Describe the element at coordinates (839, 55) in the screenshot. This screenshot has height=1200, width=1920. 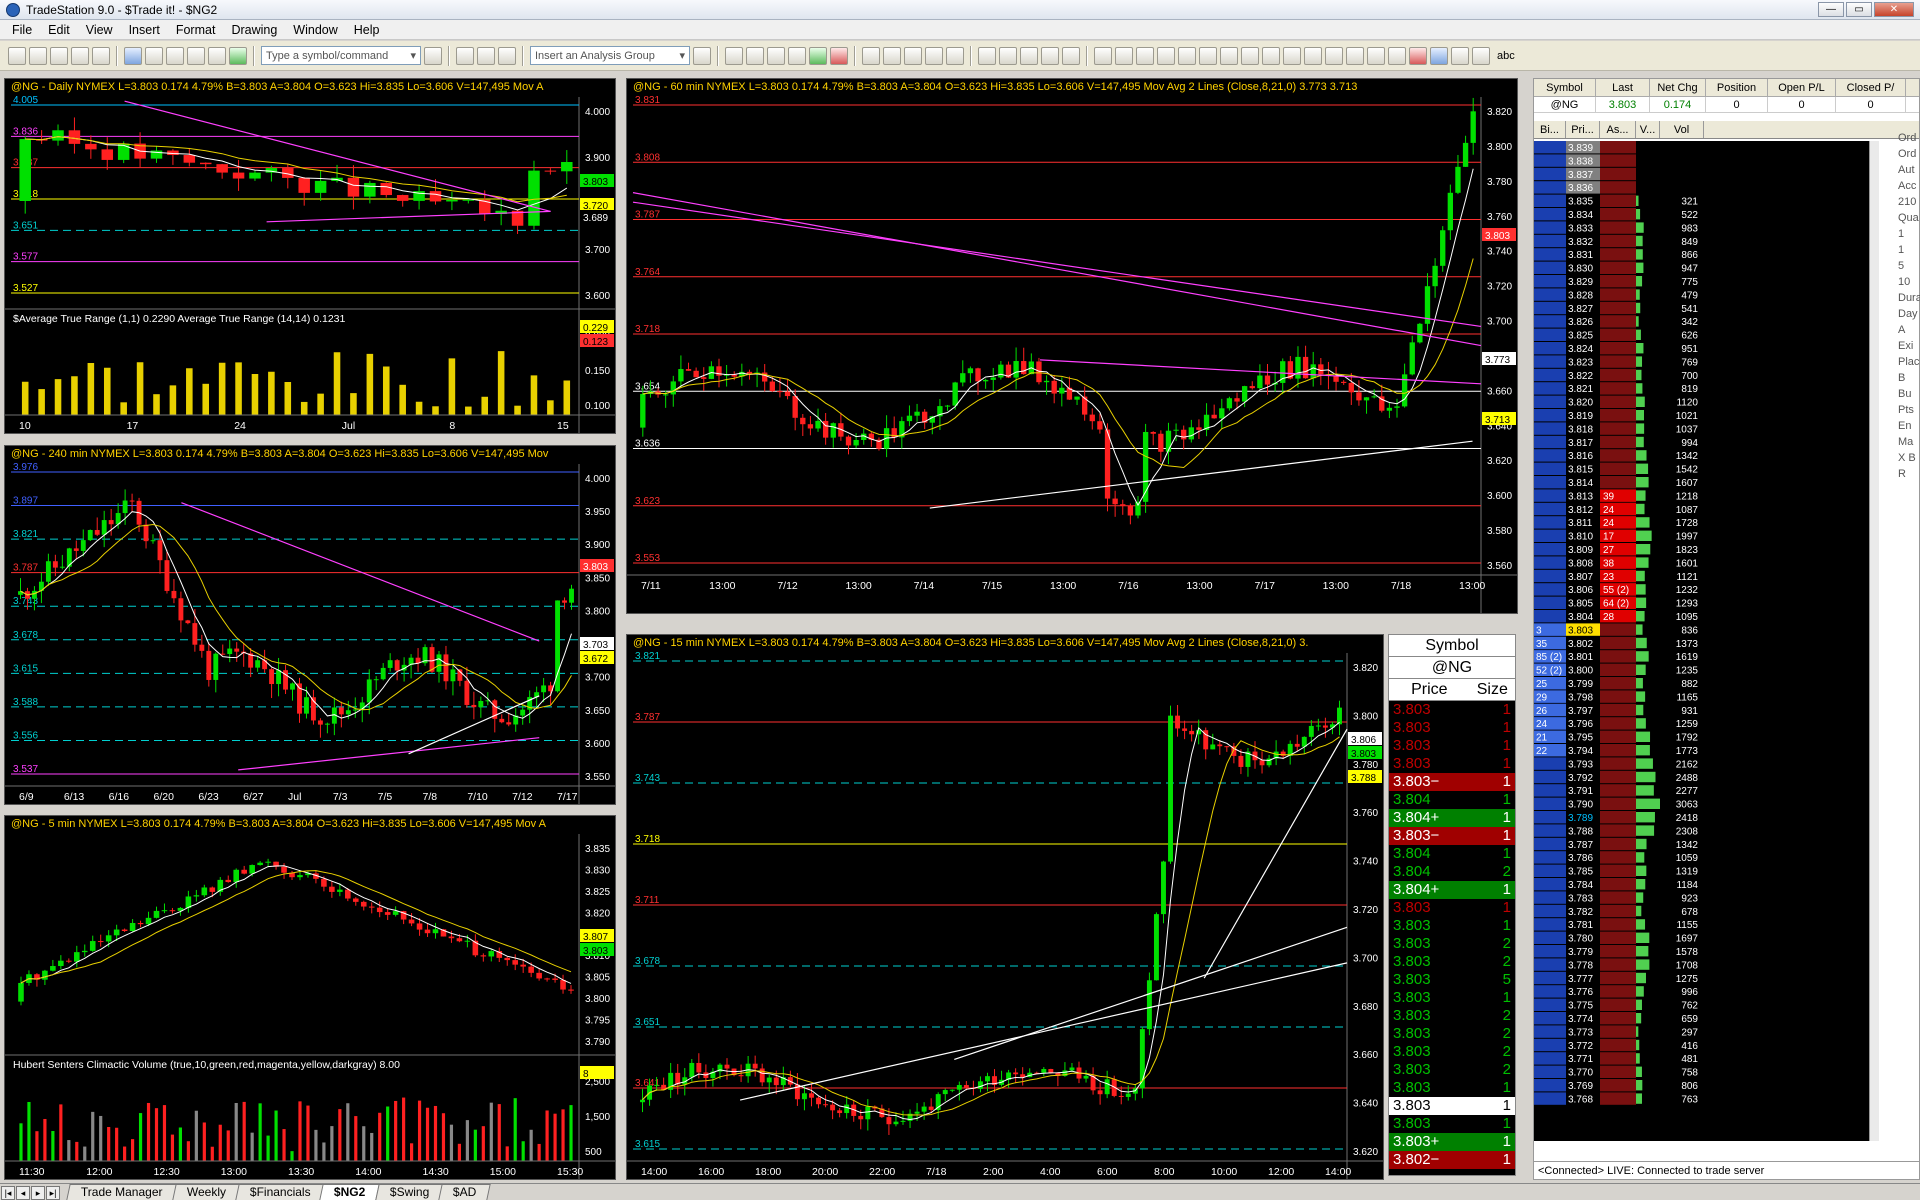
I see `red-bars-icon` at that location.